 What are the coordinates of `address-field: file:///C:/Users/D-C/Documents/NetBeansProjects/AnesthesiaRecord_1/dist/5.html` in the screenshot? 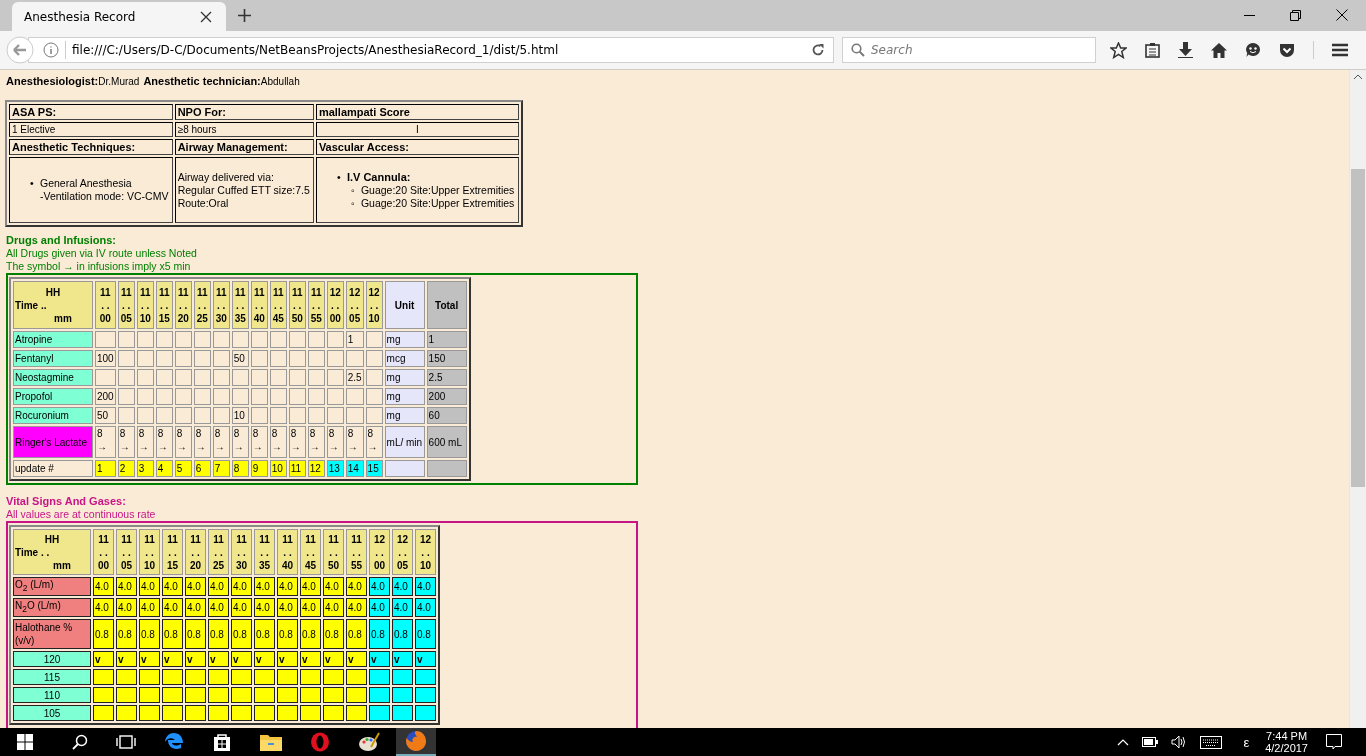 It's located at (431, 50).